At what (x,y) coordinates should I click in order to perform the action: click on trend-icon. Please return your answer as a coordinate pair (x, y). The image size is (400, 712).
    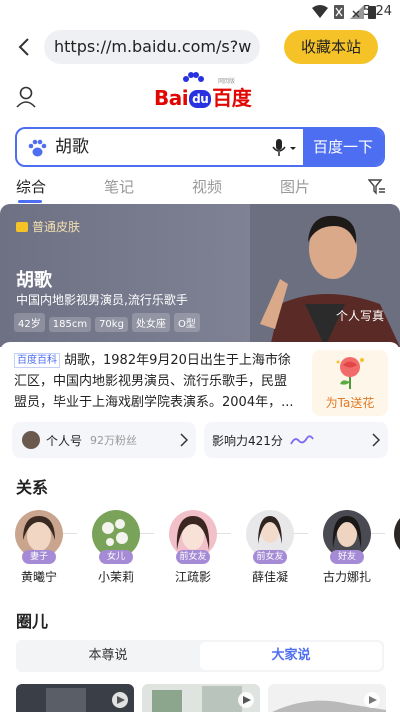
    Looking at the image, I should click on (302, 440).